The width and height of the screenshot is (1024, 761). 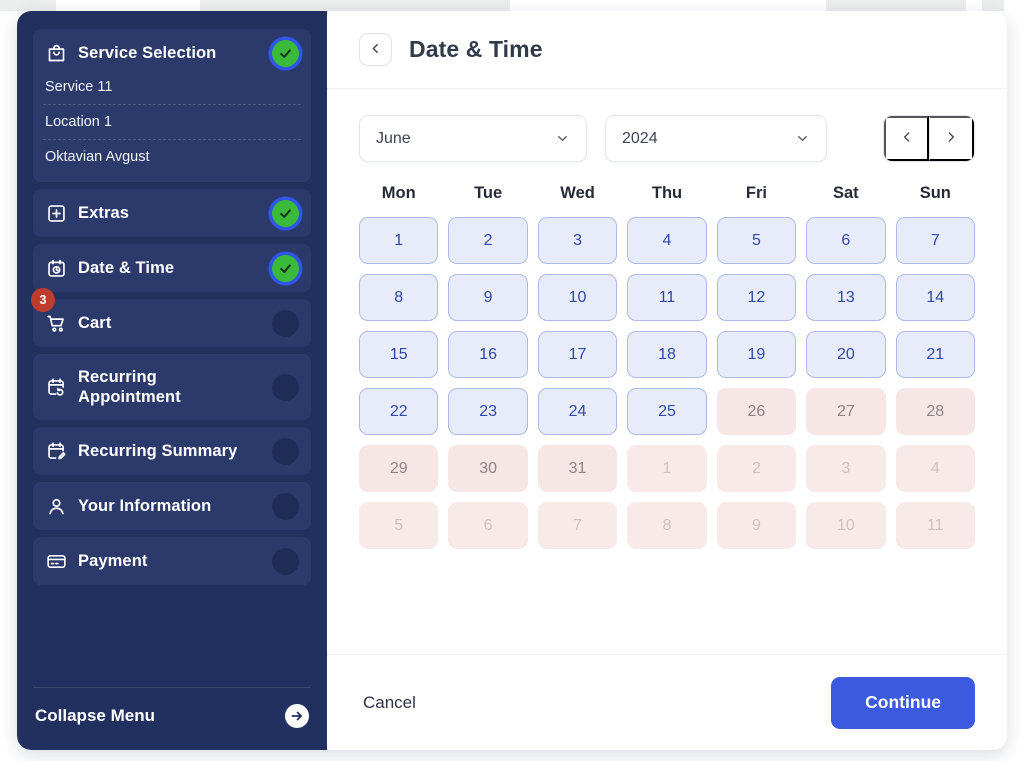 I want to click on sidebar-item-extras: Extras, so click(x=172, y=213).